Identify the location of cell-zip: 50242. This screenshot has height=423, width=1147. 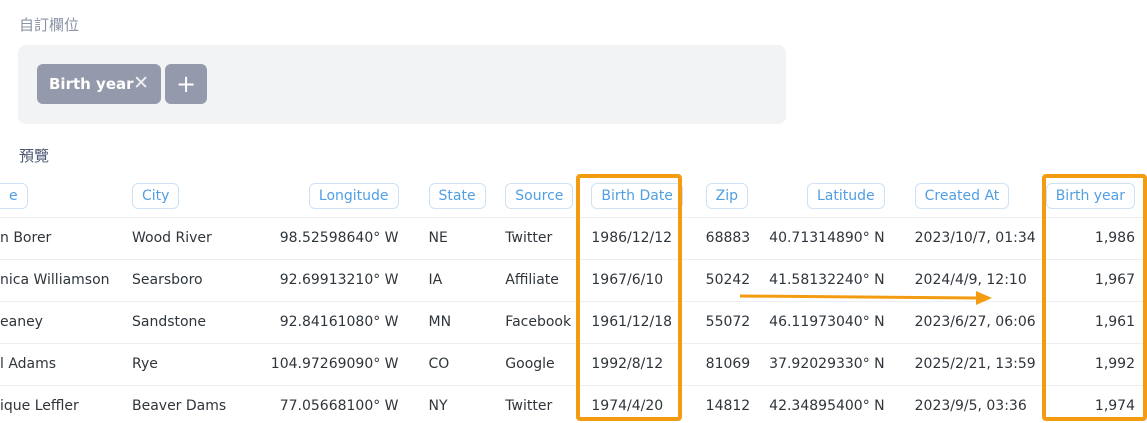
(720, 280).